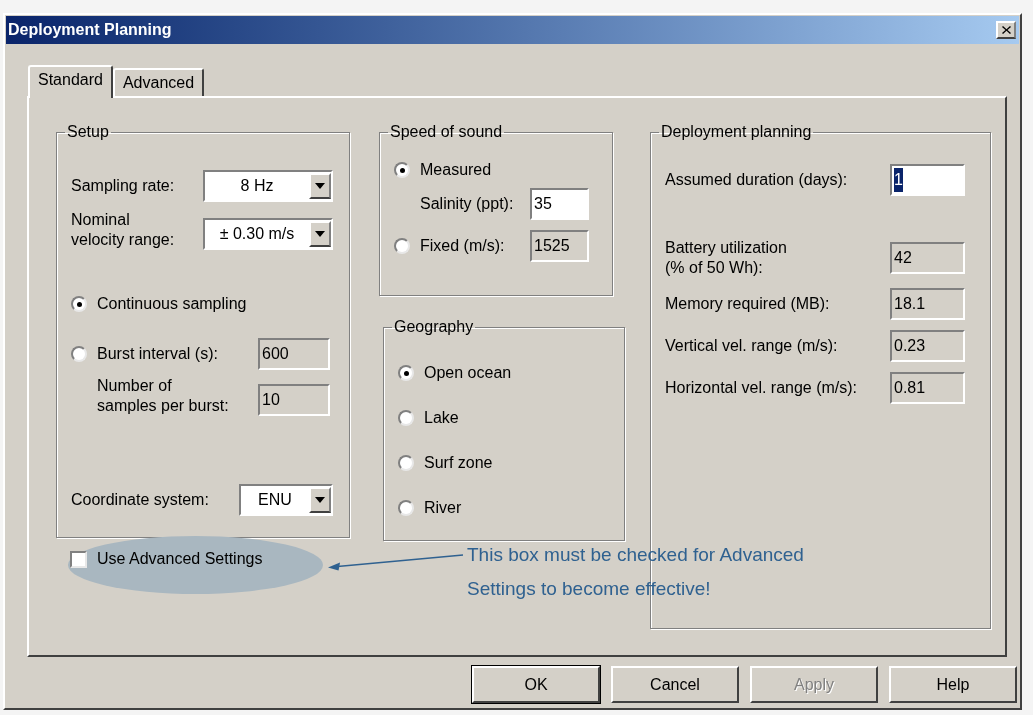  Describe the element at coordinates (172, 304) in the screenshot. I see `radio-label: Continuous sampling` at that location.